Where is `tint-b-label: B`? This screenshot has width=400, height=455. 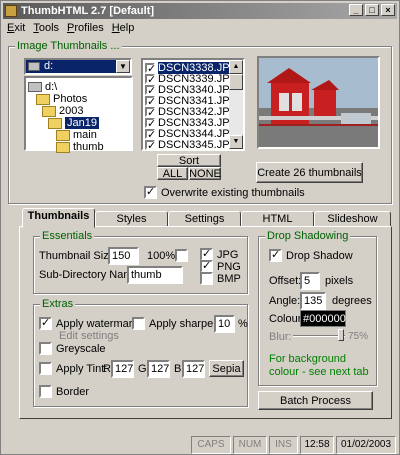
tint-b-label: B is located at coordinates (178, 369).